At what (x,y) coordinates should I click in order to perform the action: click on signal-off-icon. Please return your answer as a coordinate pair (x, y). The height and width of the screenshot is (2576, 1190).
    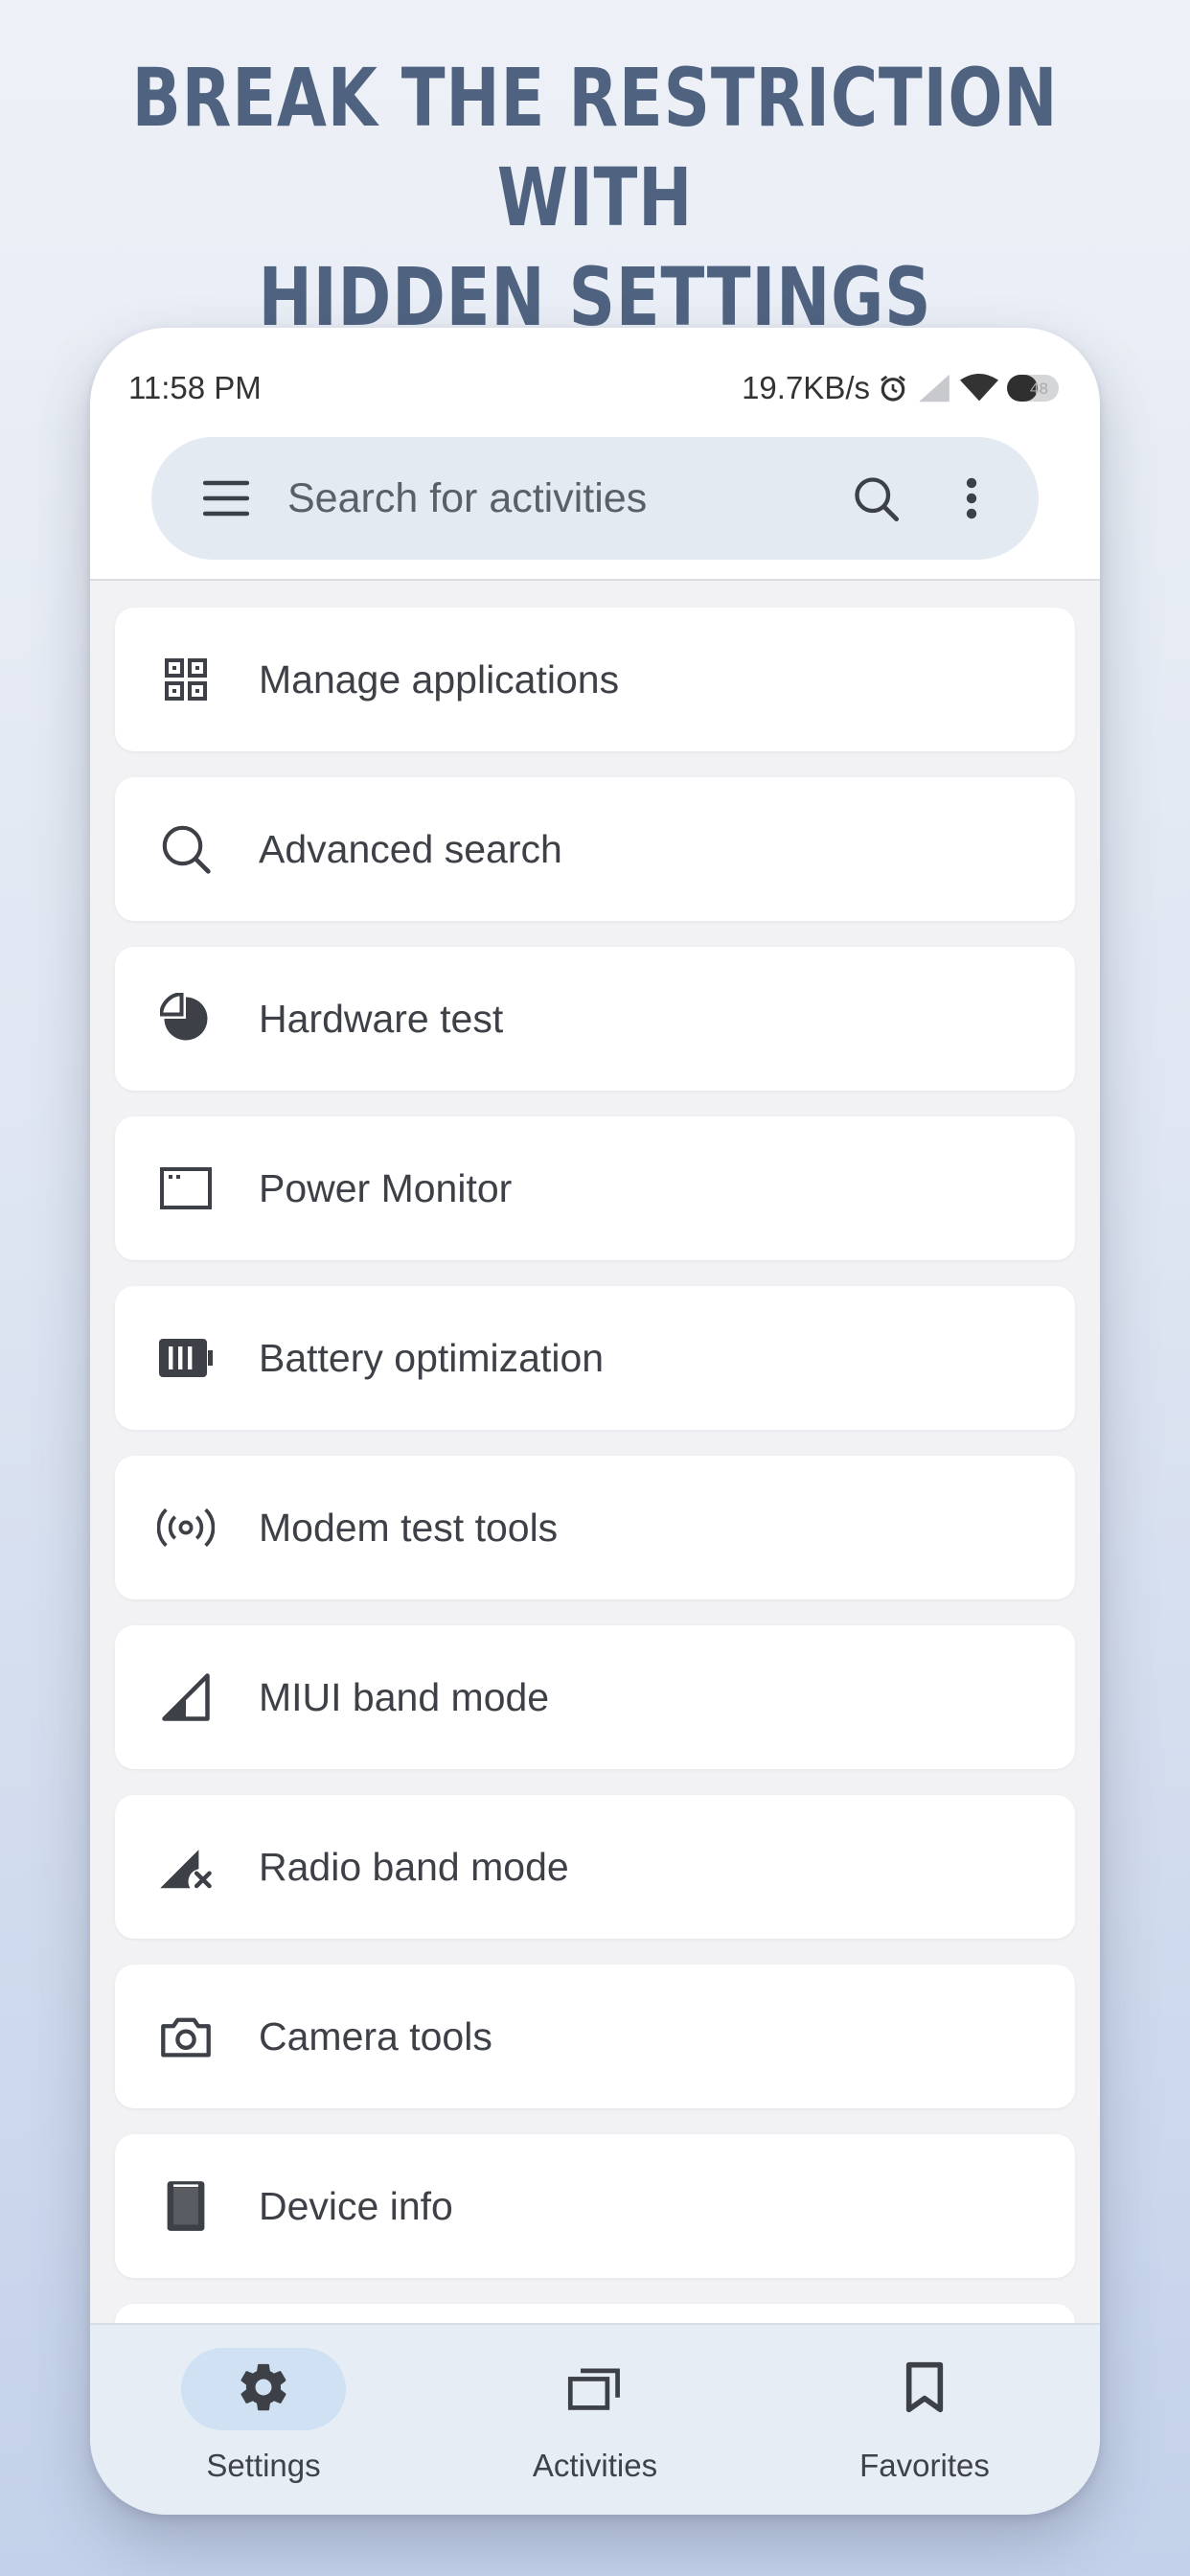
    Looking at the image, I should click on (186, 1867).